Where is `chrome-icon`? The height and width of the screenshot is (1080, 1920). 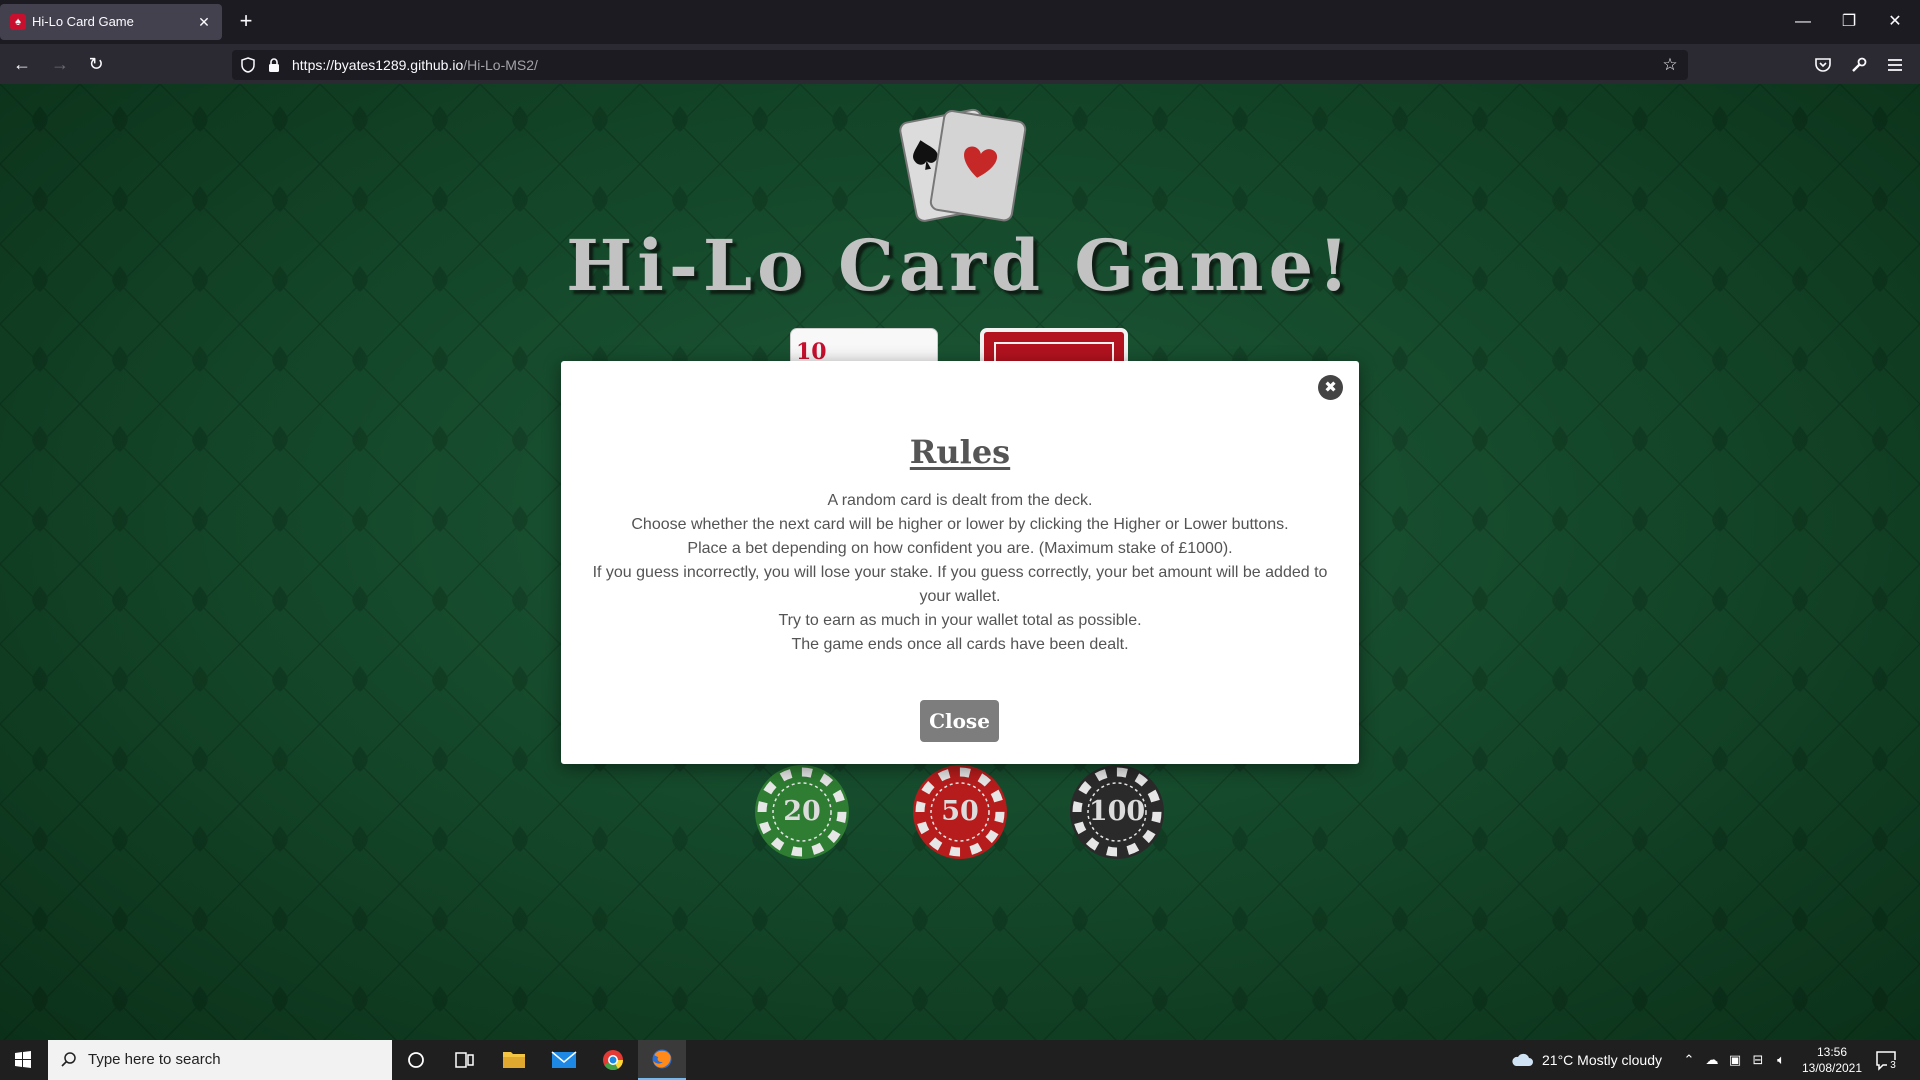 chrome-icon is located at coordinates (613, 1060).